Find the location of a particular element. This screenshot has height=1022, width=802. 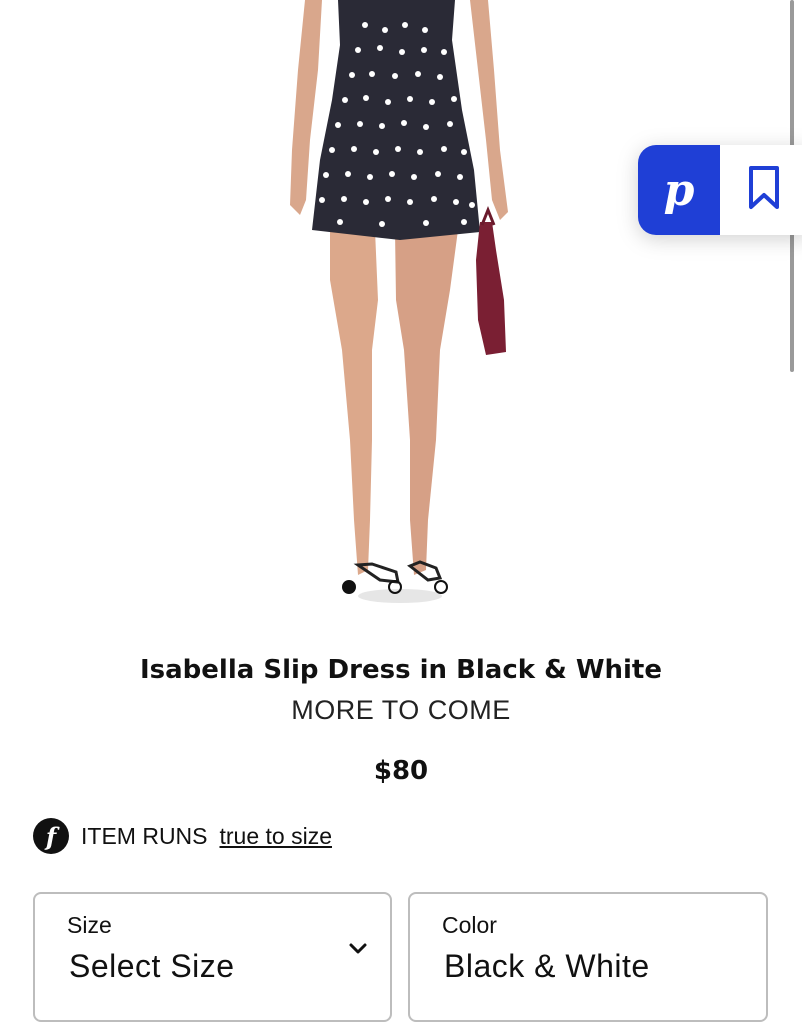

chevron-down-icon is located at coordinates (358, 951).